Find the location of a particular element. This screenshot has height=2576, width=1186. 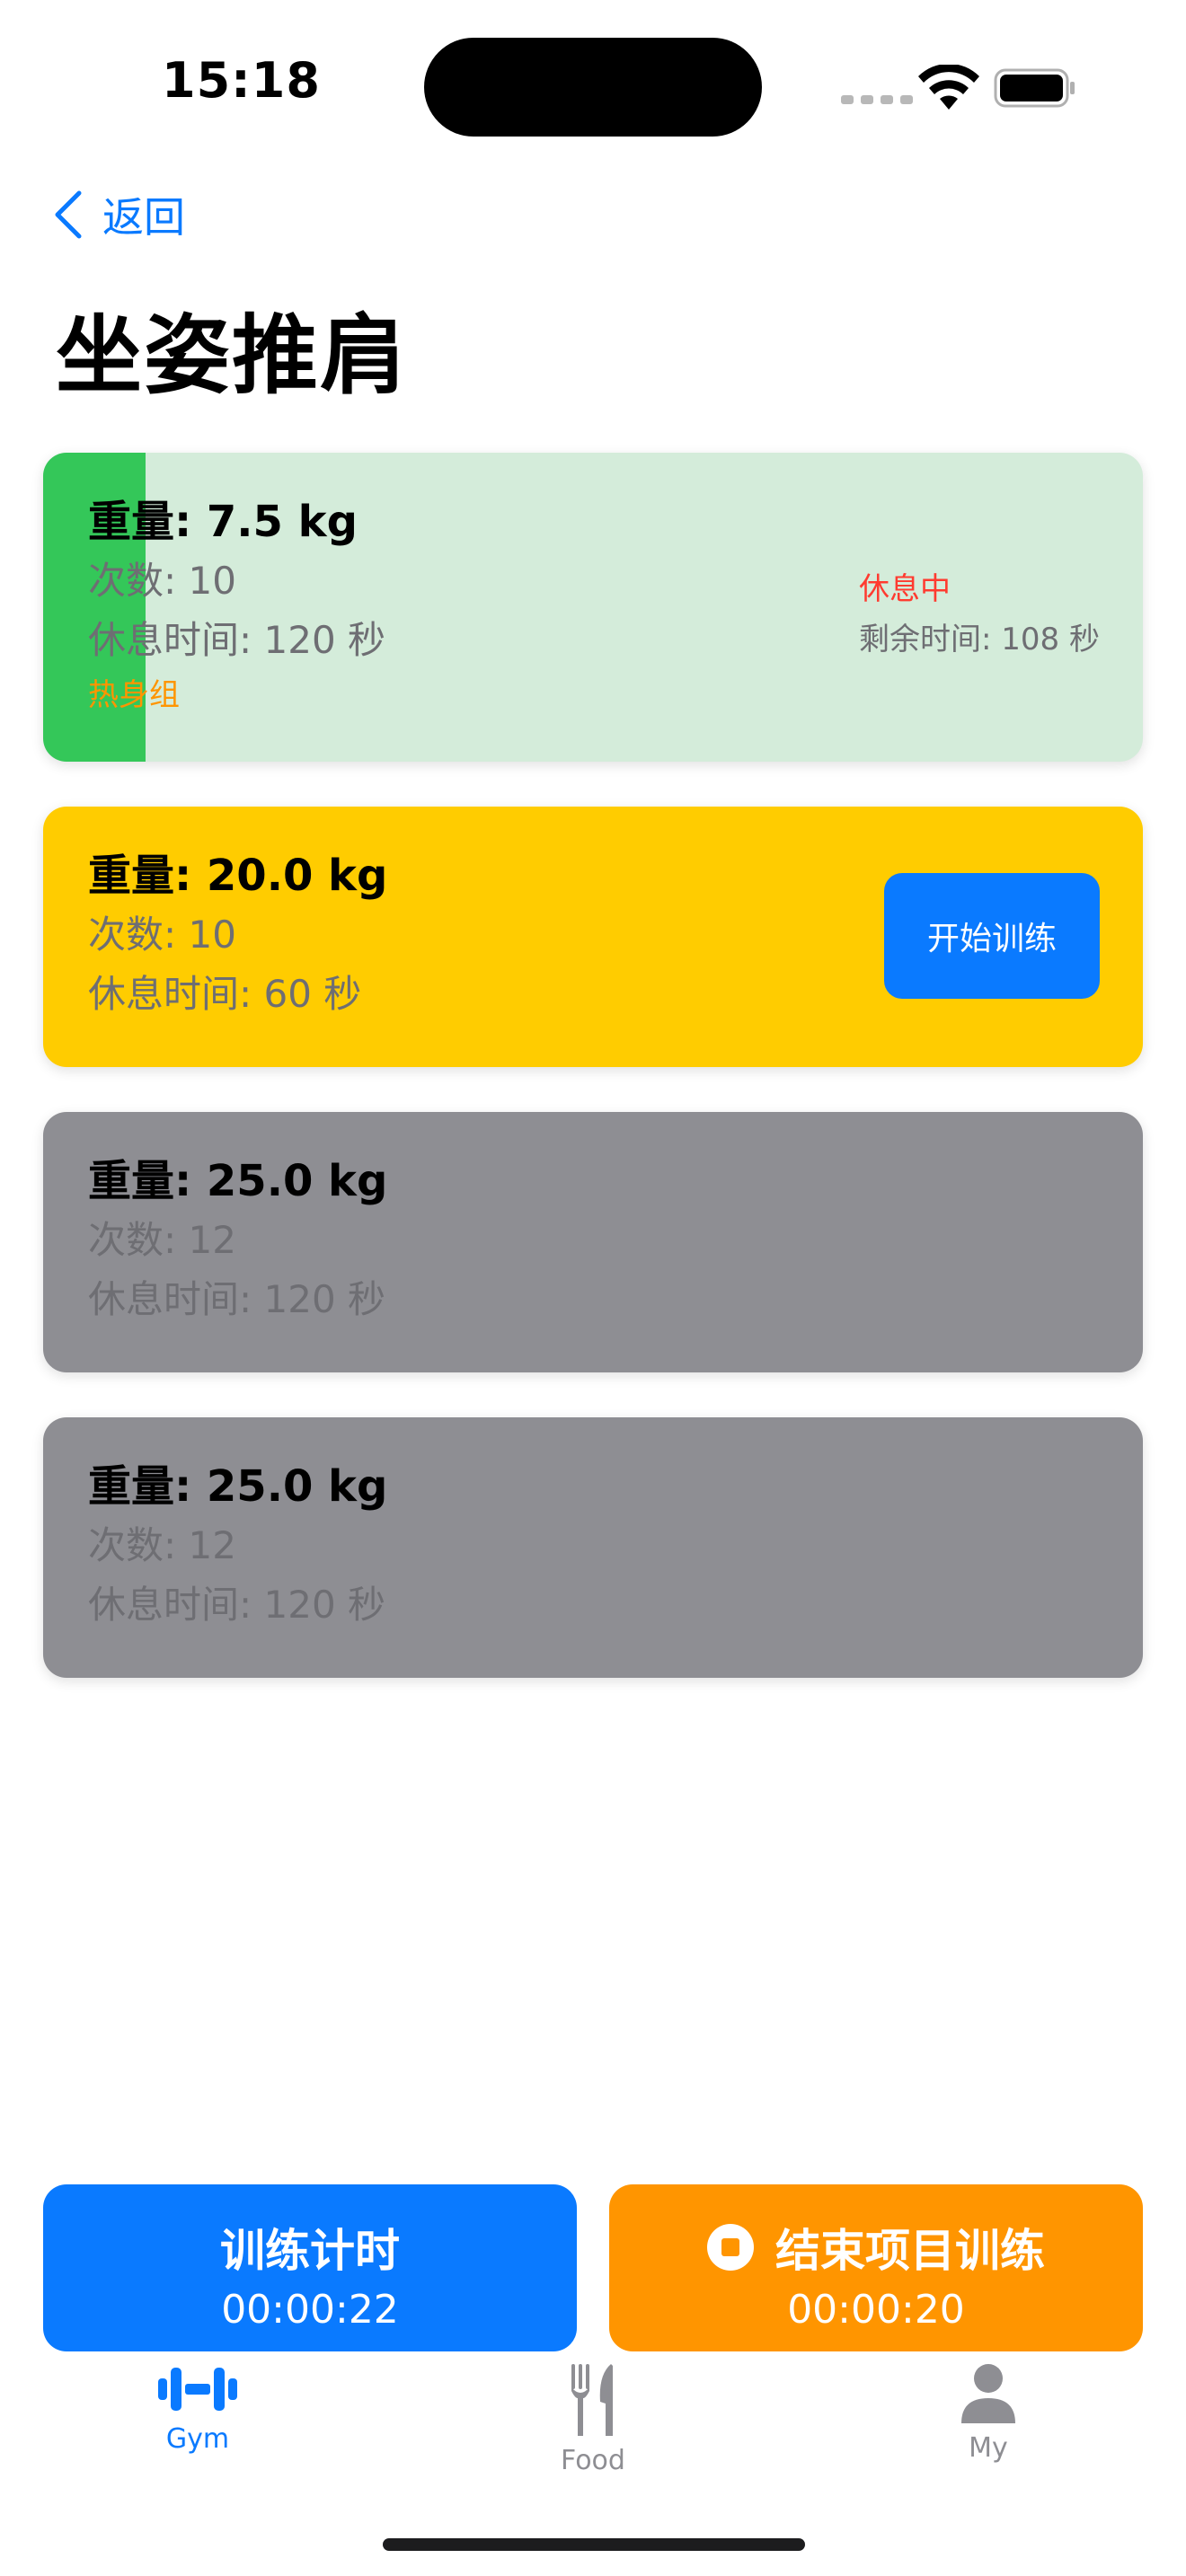

set-details: 重量: 7.5 kg 次数: 10 休息时间: 120 秒 热身组 is located at coordinates (236, 606).